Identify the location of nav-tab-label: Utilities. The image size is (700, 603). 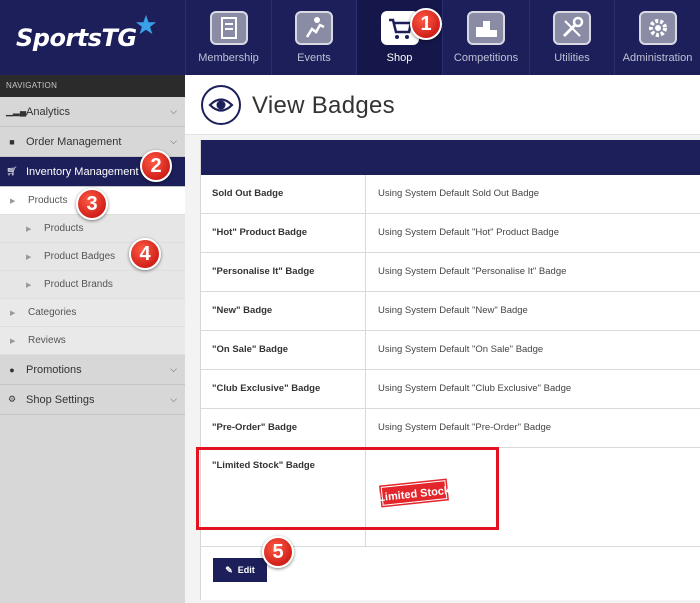
(572, 58).